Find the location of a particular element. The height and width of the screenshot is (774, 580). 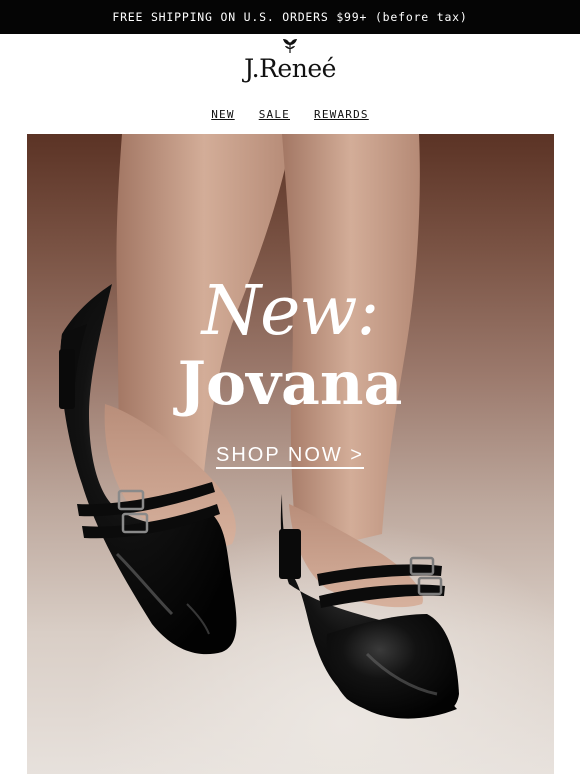

brand-logo-text: J.Reneé is located at coordinates (290, 68).